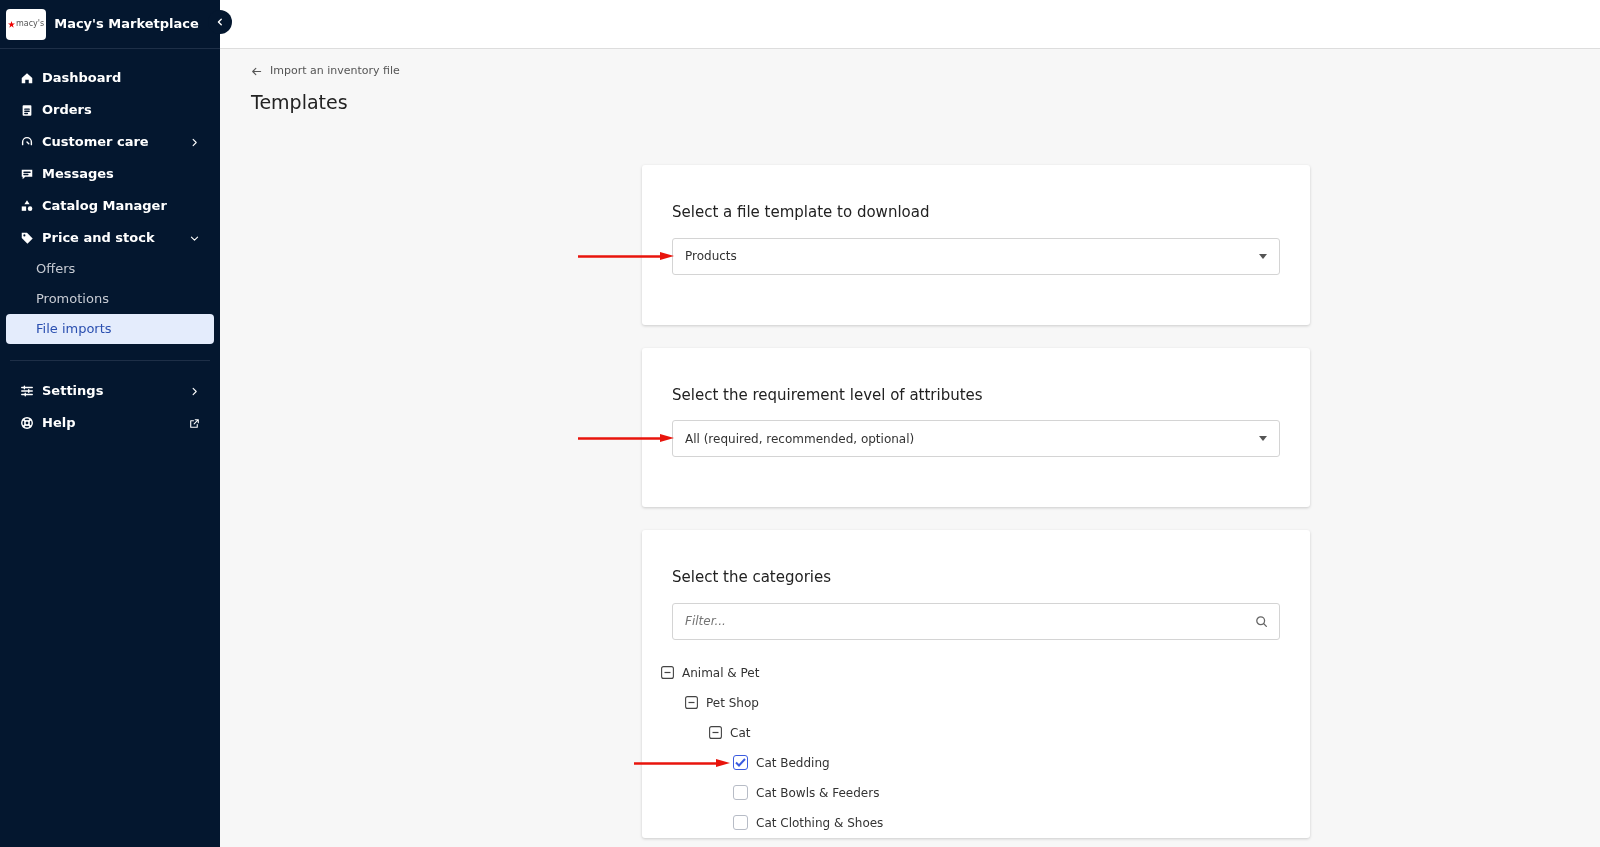 This screenshot has height=847, width=1600. What do you see at coordinates (828, 395) in the screenshot?
I see `card-title: Select the requirement level of attributes` at bounding box center [828, 395].